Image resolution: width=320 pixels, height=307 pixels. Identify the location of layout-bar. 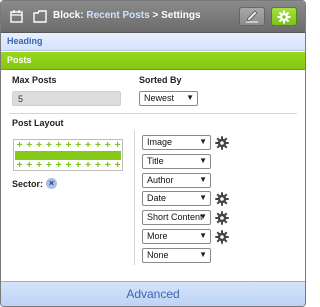
(68, 155).